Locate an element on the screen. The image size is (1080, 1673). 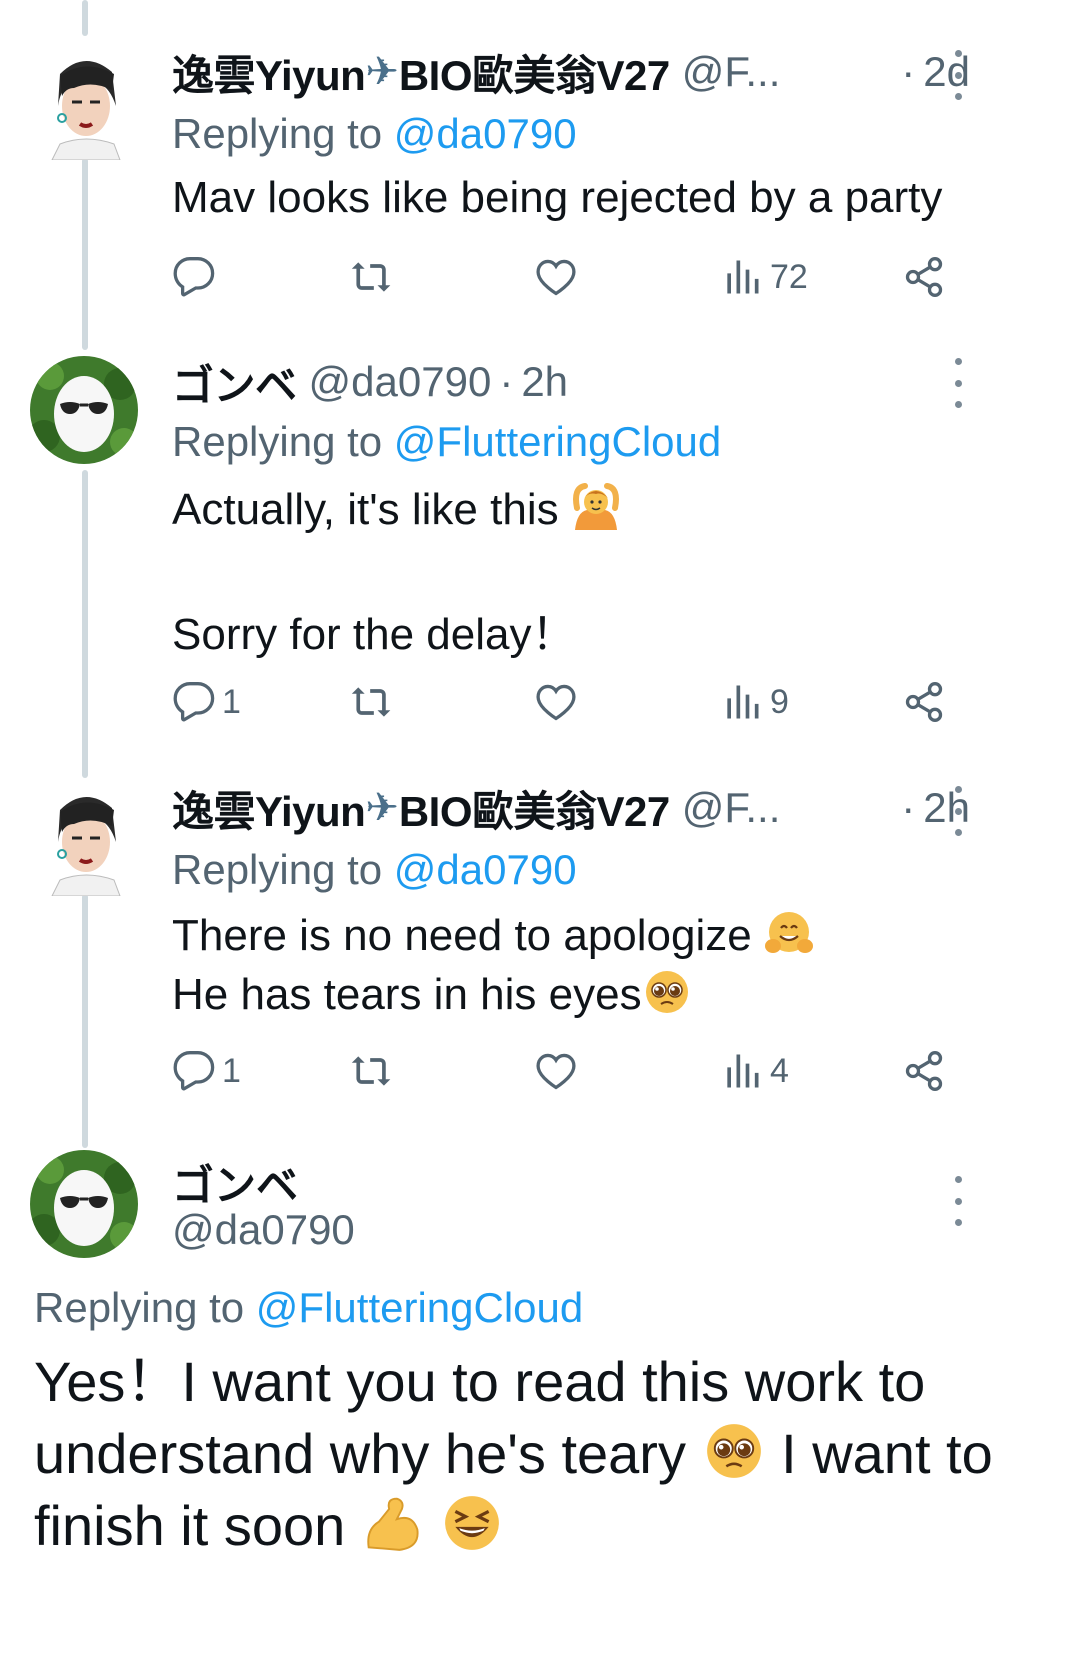
tweet-text-line: There is no need to apologize is located at coordinates (493, 934).